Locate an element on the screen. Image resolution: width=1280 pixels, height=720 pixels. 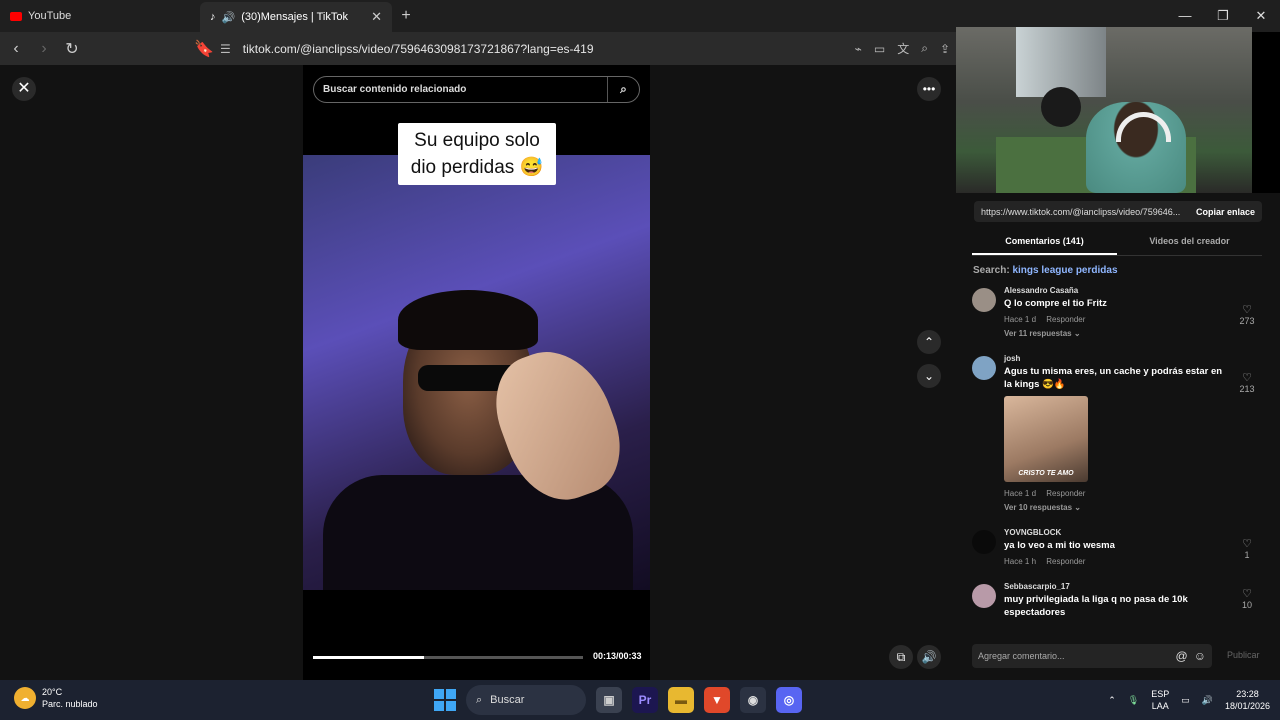
brave-browser-icon: ▼ is located at coordinates (717, 700).